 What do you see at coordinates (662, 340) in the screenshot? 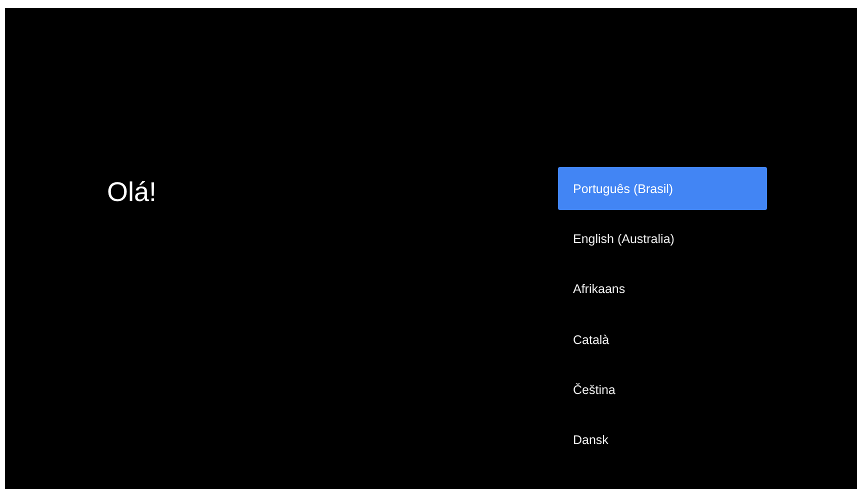
I see `language-option: Català` at bounding box center [662, 340].